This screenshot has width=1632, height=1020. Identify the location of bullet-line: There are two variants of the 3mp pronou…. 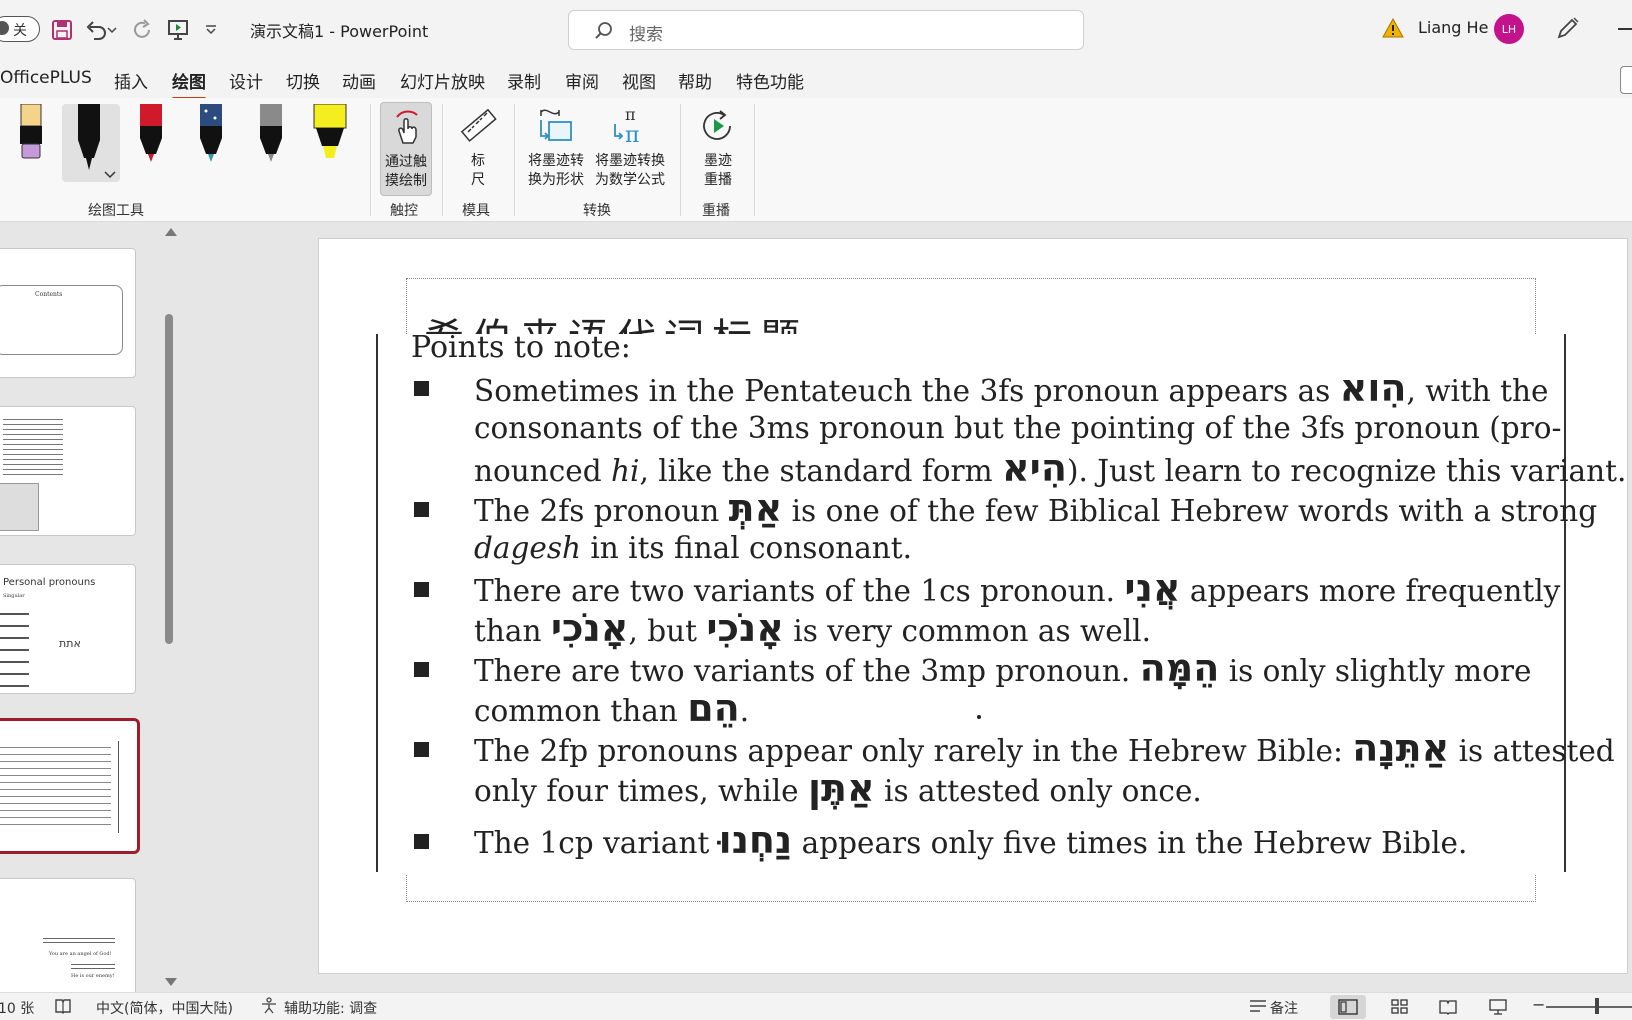
(1003, 668).